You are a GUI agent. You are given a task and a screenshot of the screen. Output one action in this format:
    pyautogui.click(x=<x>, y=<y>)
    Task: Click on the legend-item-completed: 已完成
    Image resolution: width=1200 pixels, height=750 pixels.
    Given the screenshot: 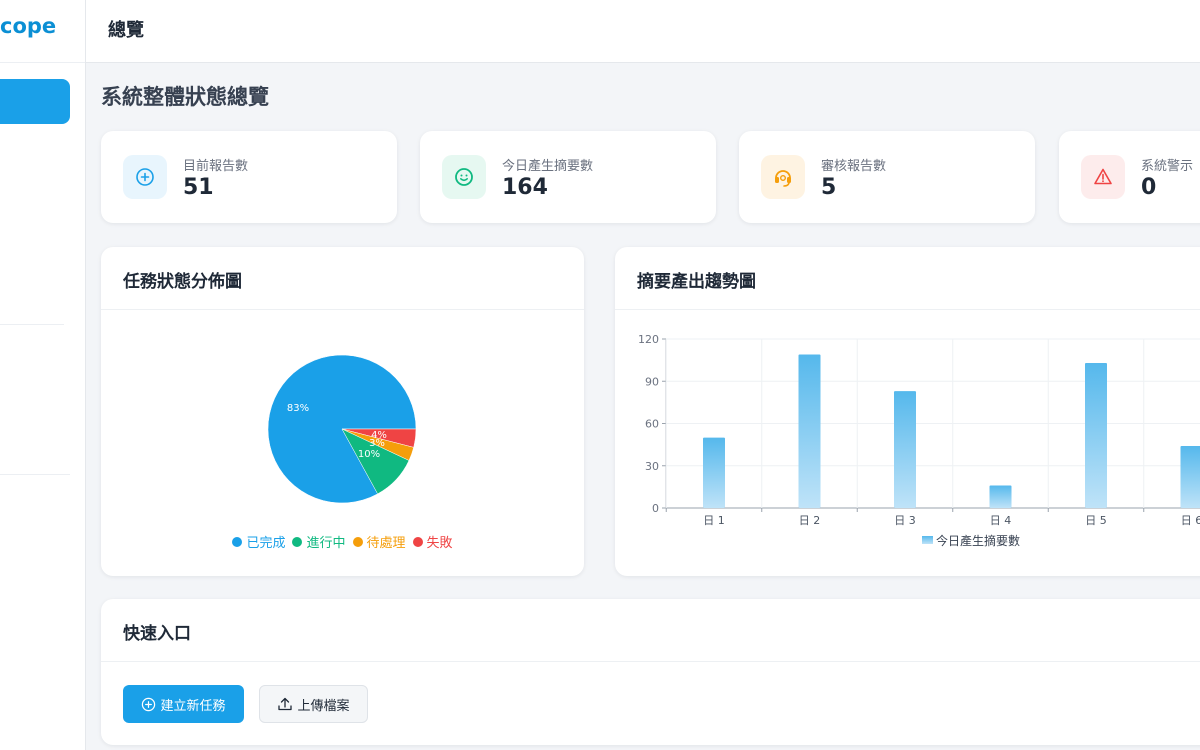 What is the action you would take?
    pyautogui.click(x=258, y=541)
    